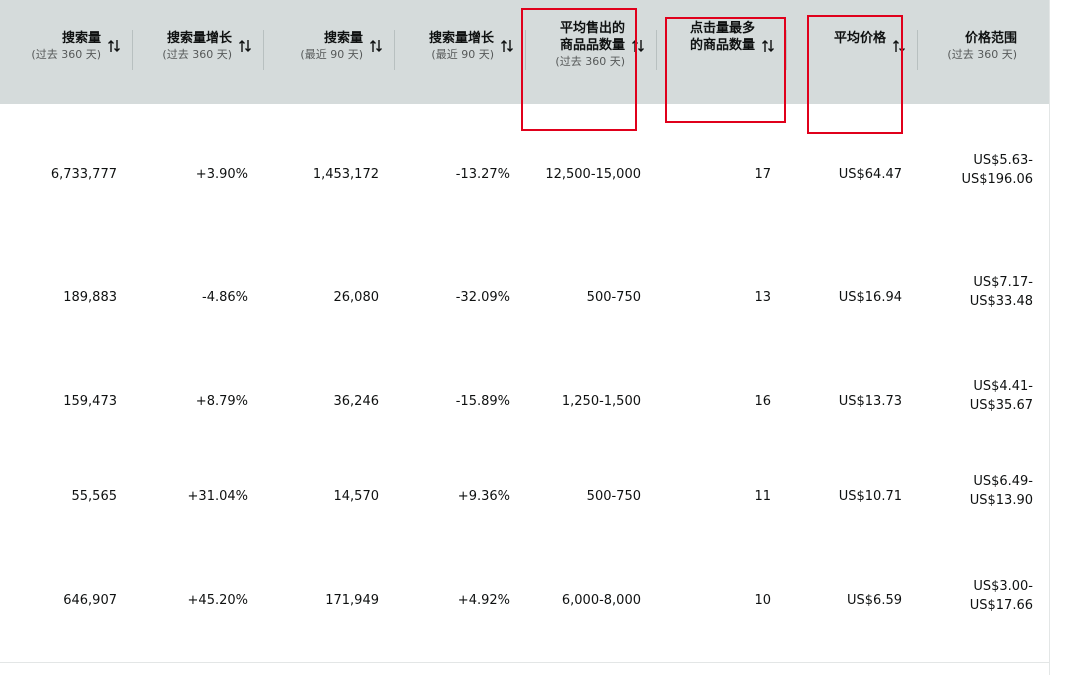 This screenshot has width=1080, height=675. What do you see at coordinates (1001, 292) in the screenshot?
I see `price-range-stack: US$7.17- US$33.48` at bounding box center [1001, 292].